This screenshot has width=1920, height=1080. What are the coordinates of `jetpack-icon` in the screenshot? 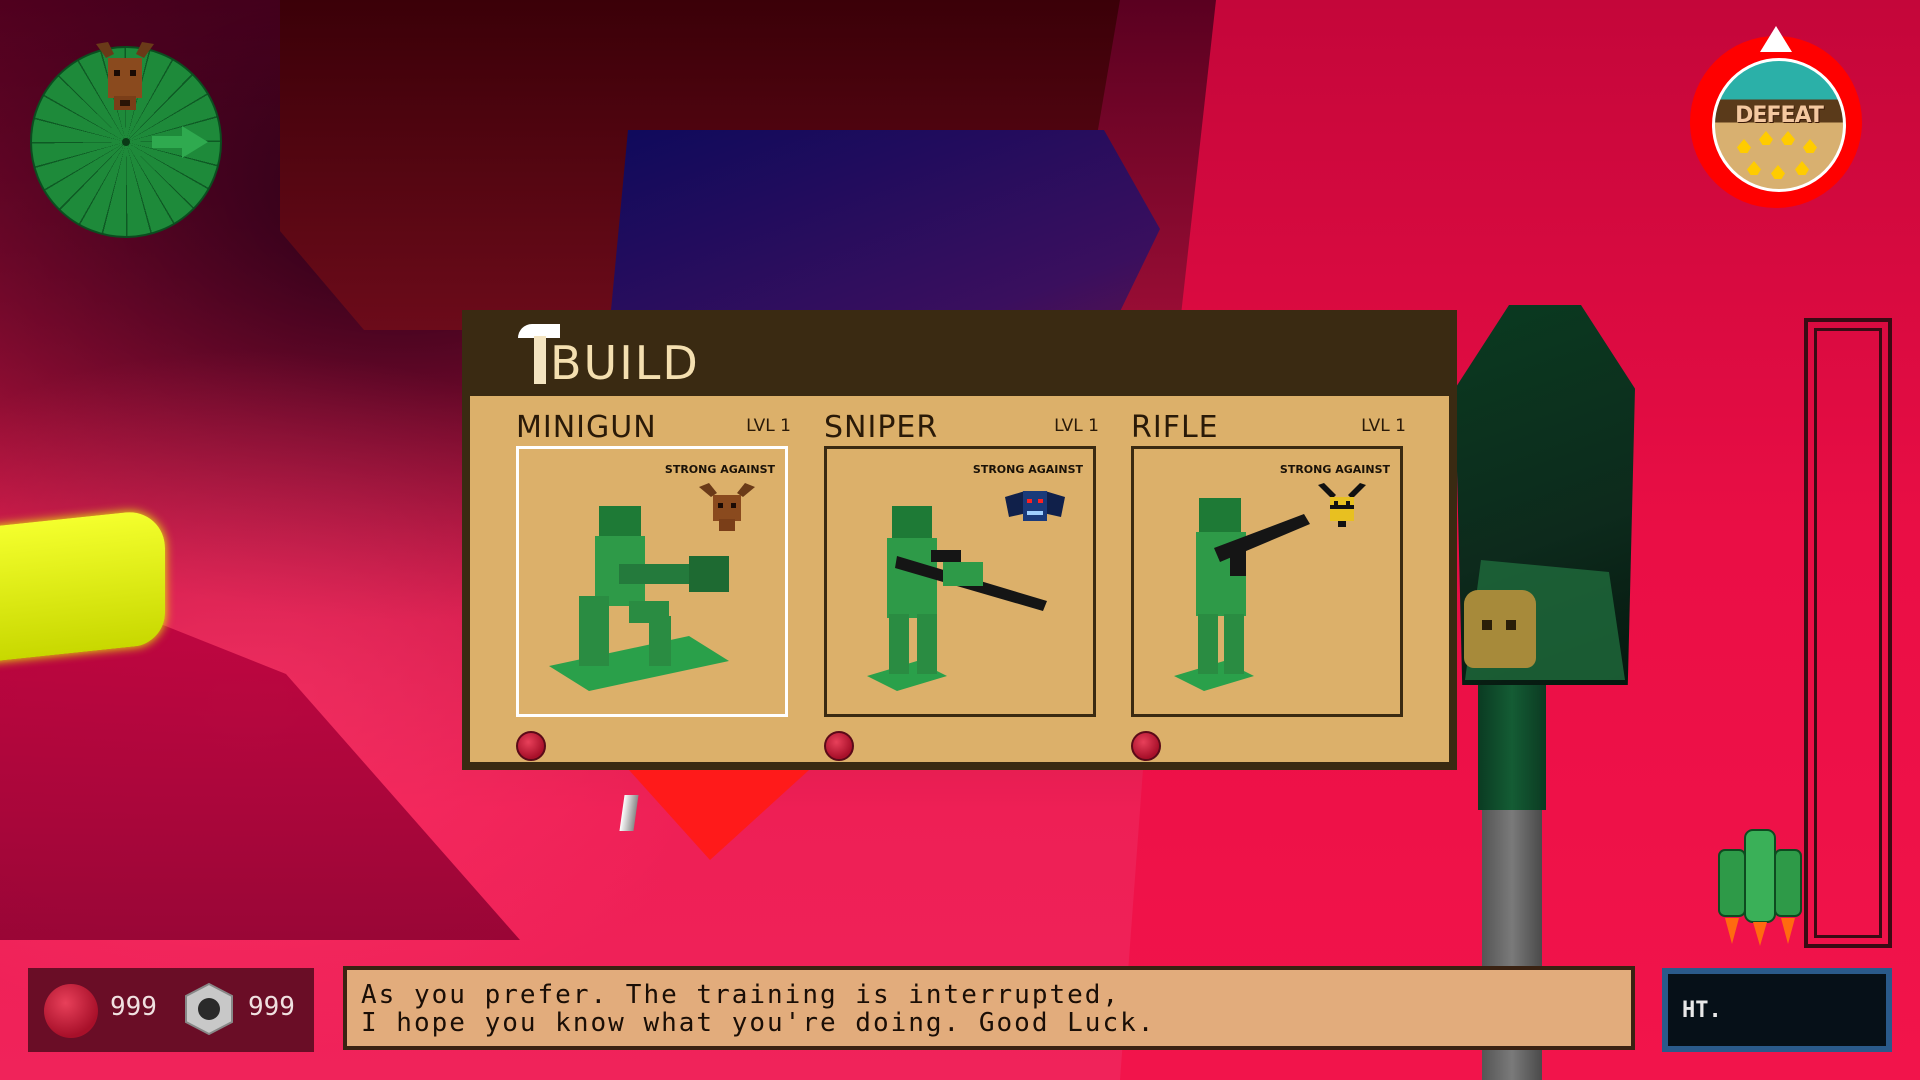 It's located at (1760, 887).